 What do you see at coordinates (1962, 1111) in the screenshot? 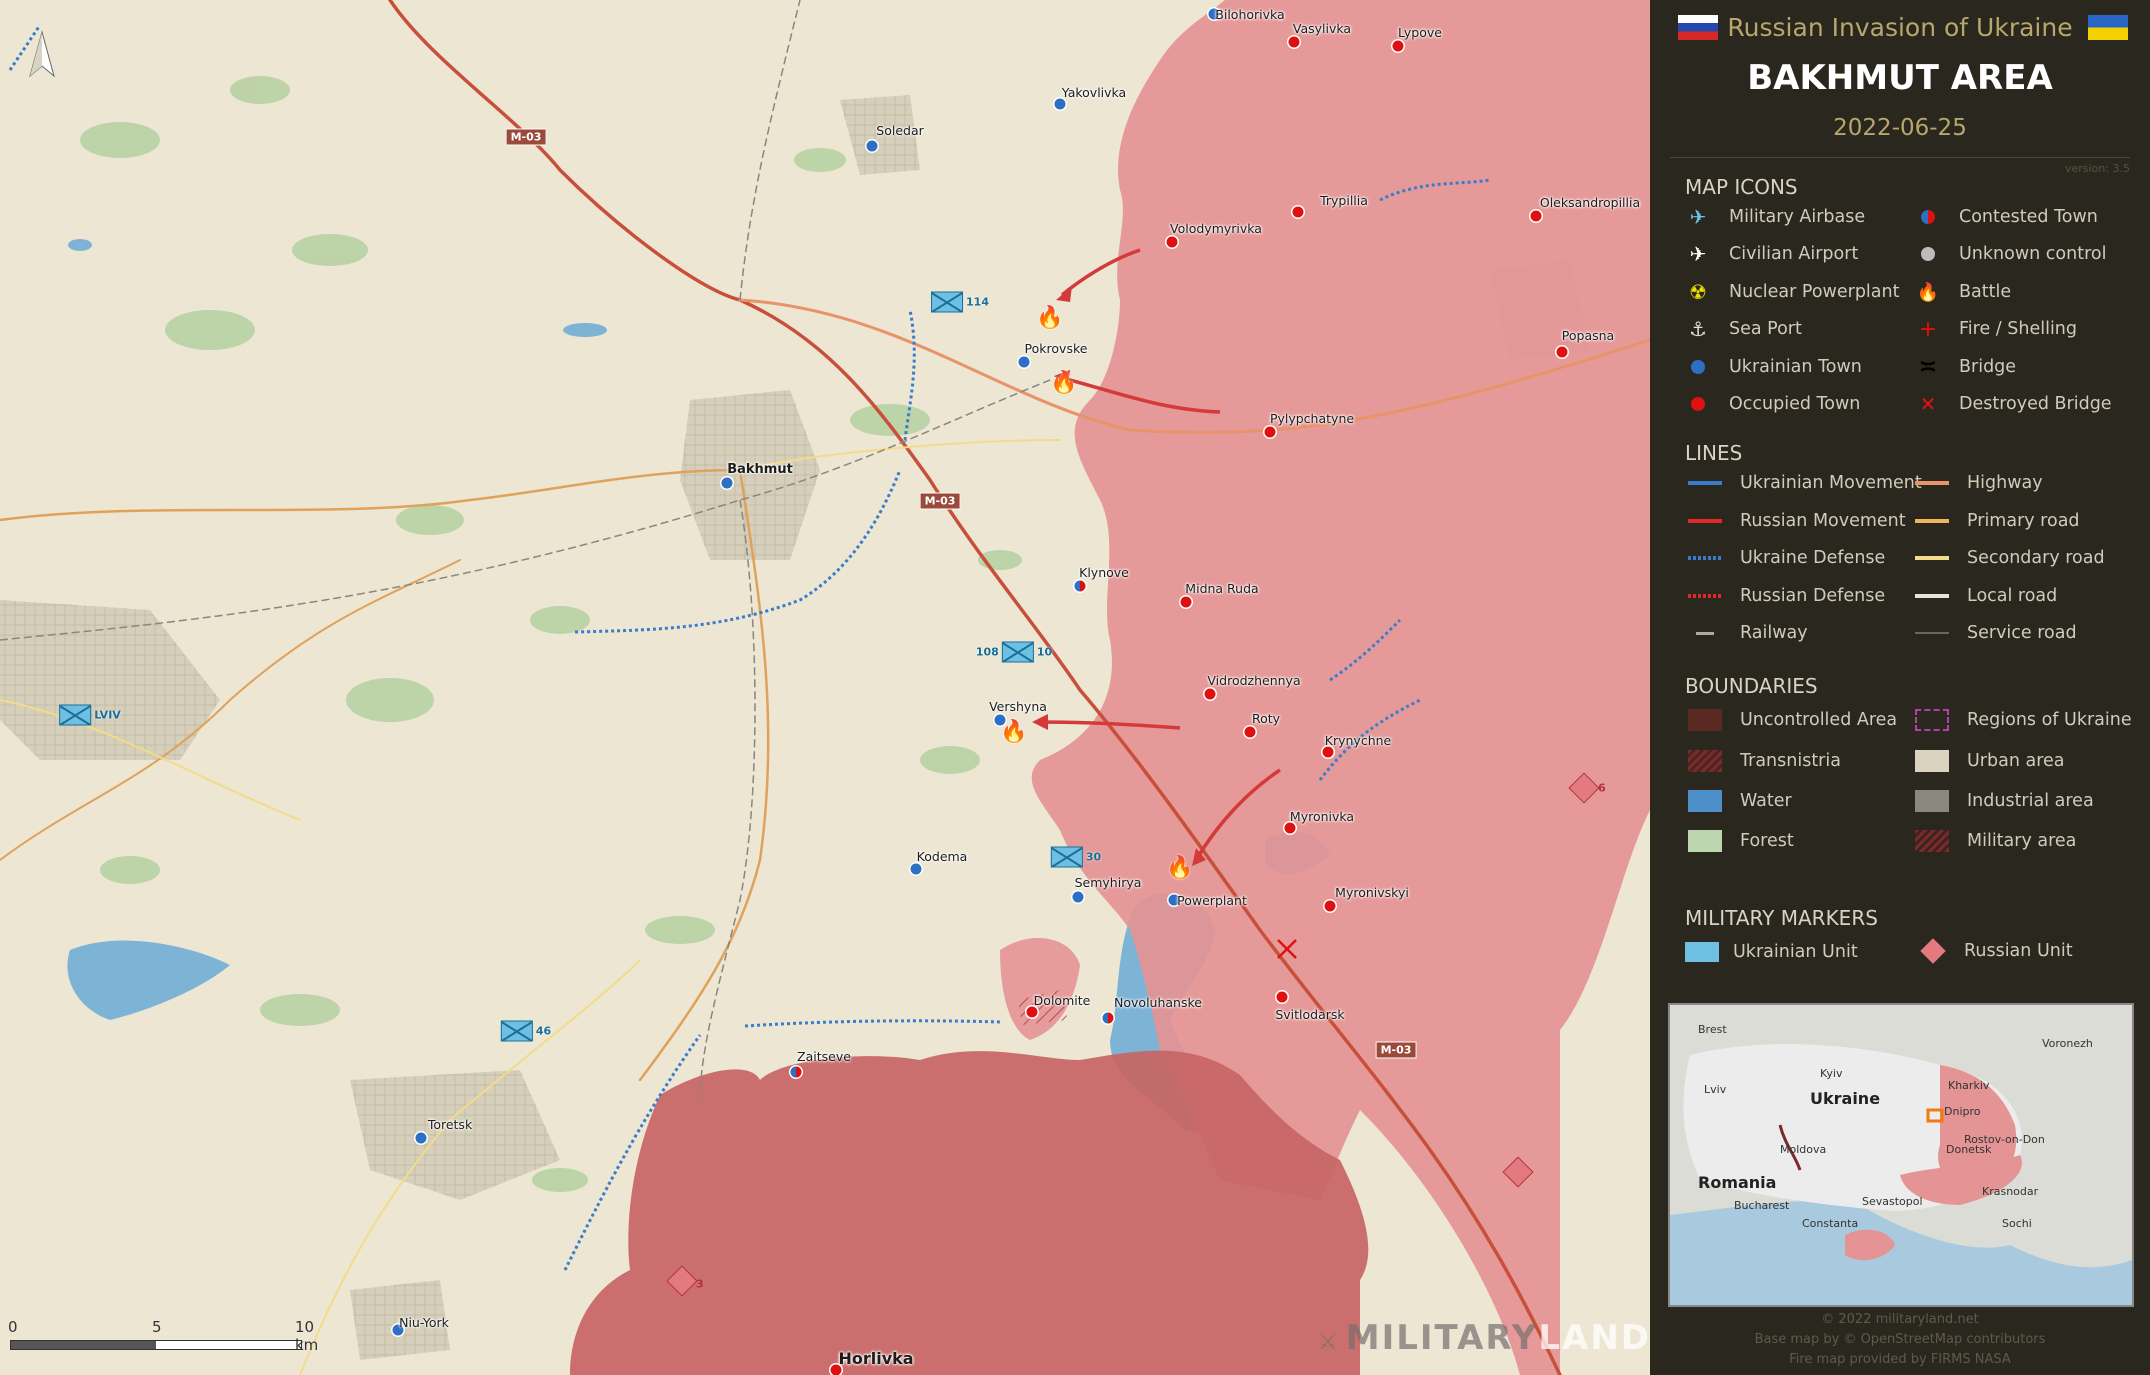
I see `minimap-label: Dnipro` at bounding box center [1962, 1111].